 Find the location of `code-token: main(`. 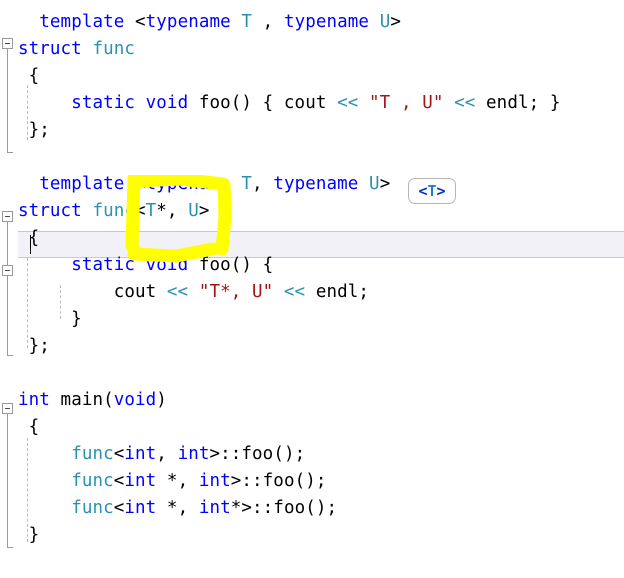

code-token: main( is located at coordinates (81, 400).